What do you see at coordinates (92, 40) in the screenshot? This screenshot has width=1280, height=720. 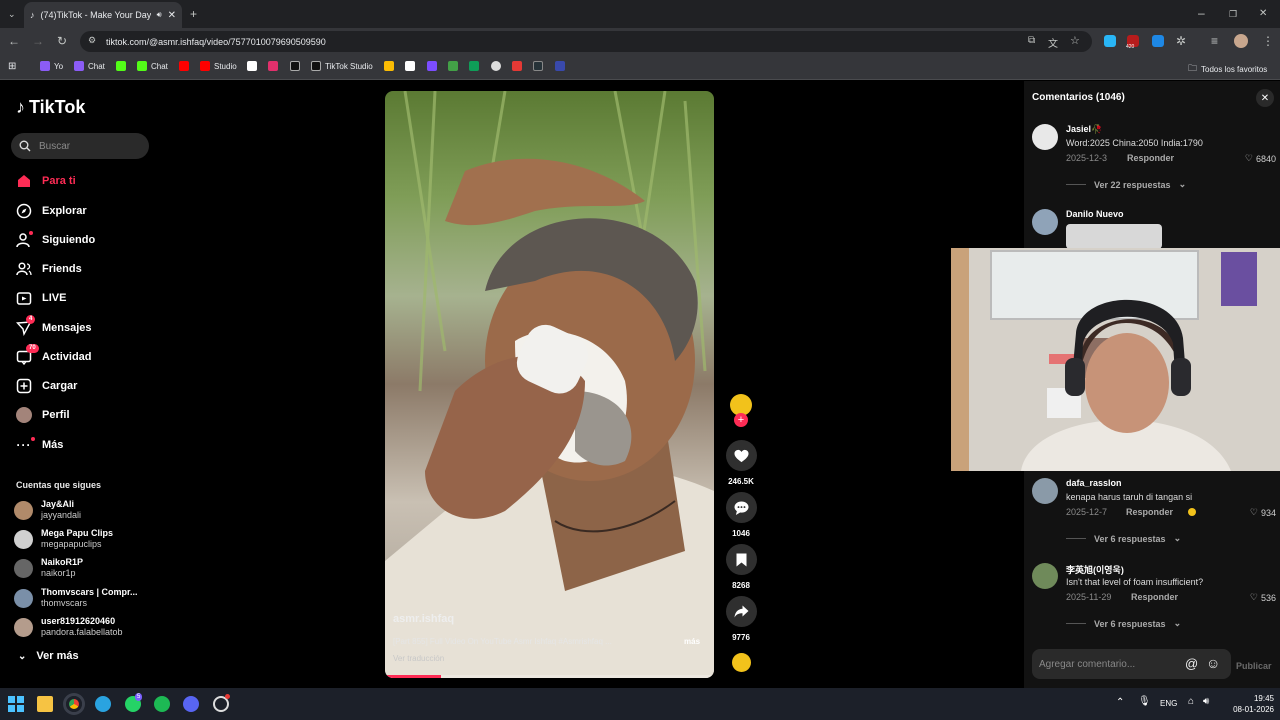 I see `site-info-icon: ⚙︎` at bounding box center [92, 40].